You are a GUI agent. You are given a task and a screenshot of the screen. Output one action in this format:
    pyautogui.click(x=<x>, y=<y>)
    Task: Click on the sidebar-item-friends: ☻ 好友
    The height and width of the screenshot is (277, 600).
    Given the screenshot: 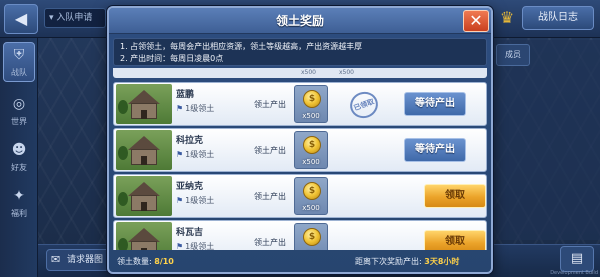 What is the action you would take?
    pyautogui.click(x=19, y=158)
    